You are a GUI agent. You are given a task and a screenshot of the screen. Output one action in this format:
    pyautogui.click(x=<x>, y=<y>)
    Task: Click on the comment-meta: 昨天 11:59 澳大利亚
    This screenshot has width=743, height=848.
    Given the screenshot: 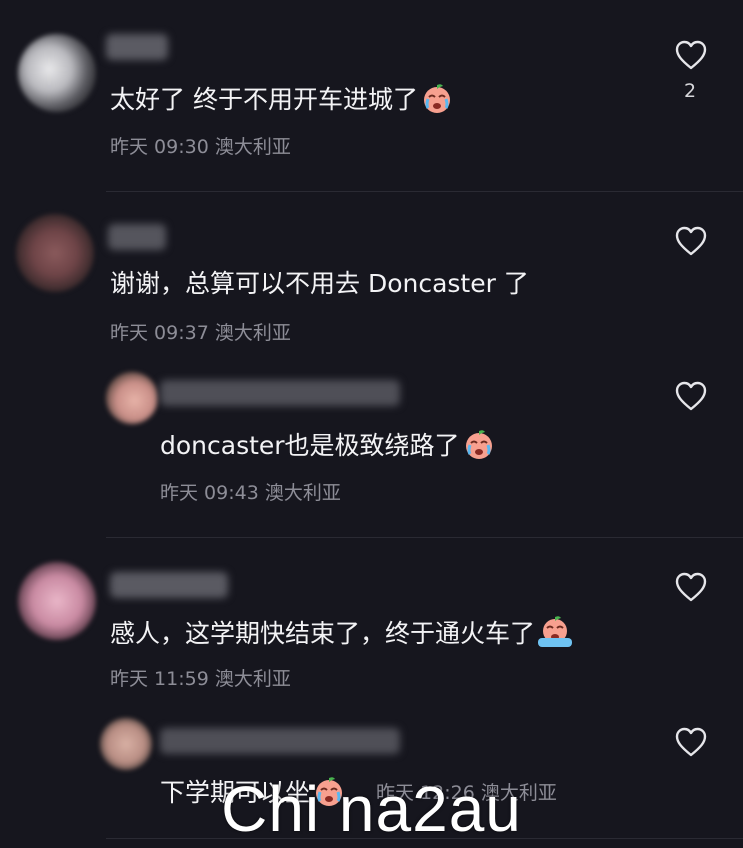 What is the action you would take?
    pyautogui.click(x=200, y=679)
    